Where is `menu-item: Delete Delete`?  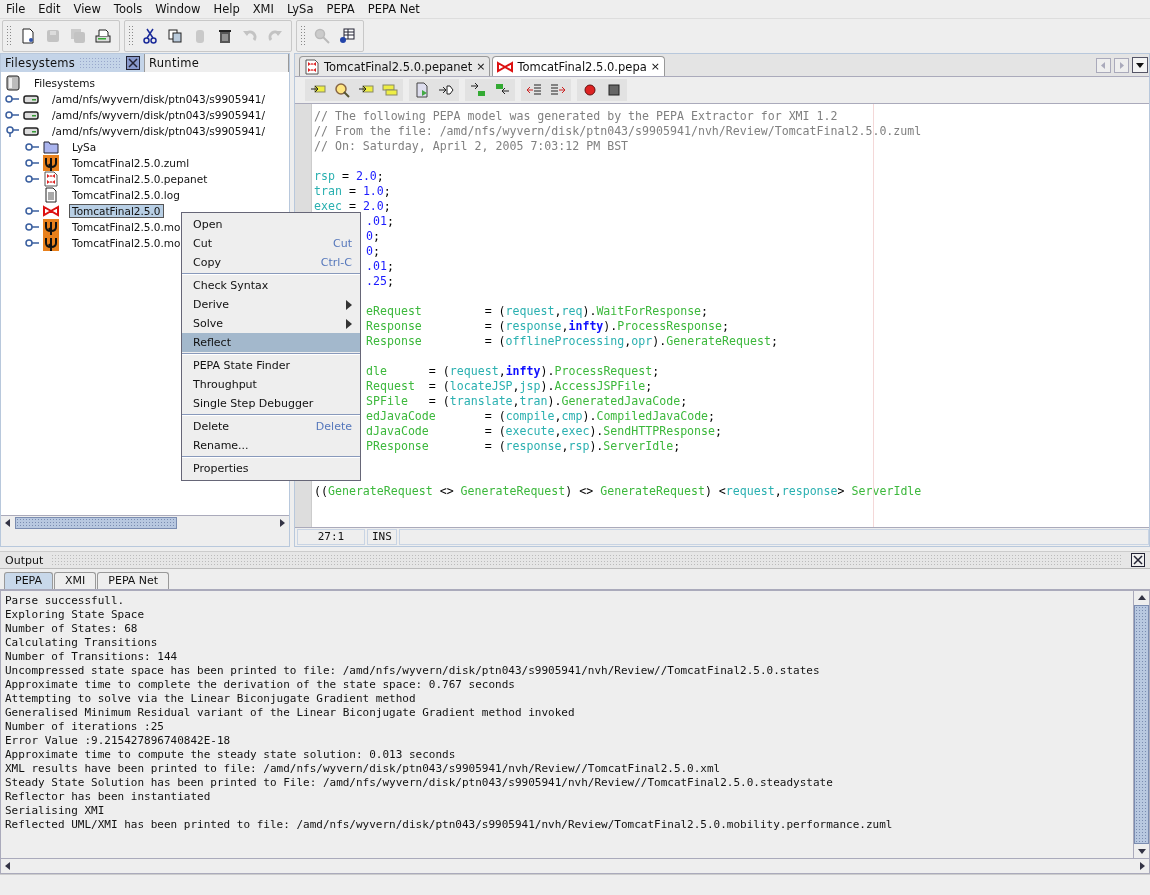 menu-item: Delete Delete is located at coordinates (271, 426).